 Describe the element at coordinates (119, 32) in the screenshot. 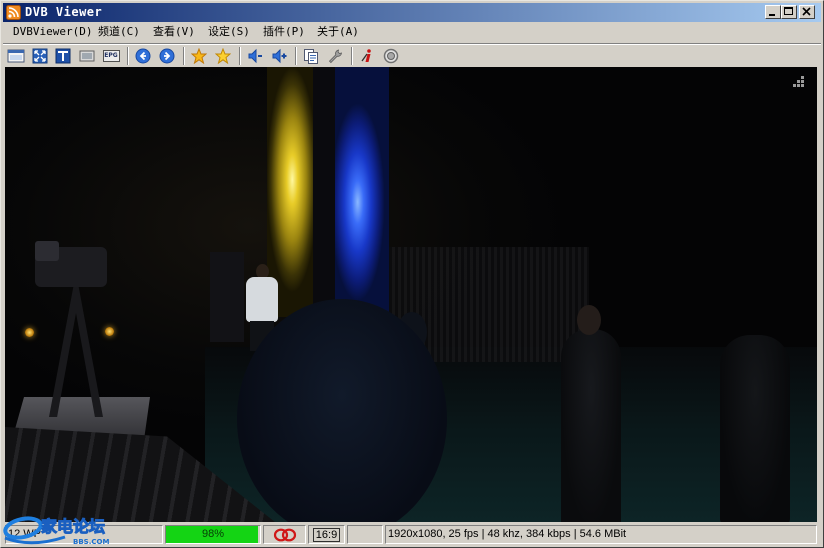

I see `menu-channel: 频道(C)` at that location.